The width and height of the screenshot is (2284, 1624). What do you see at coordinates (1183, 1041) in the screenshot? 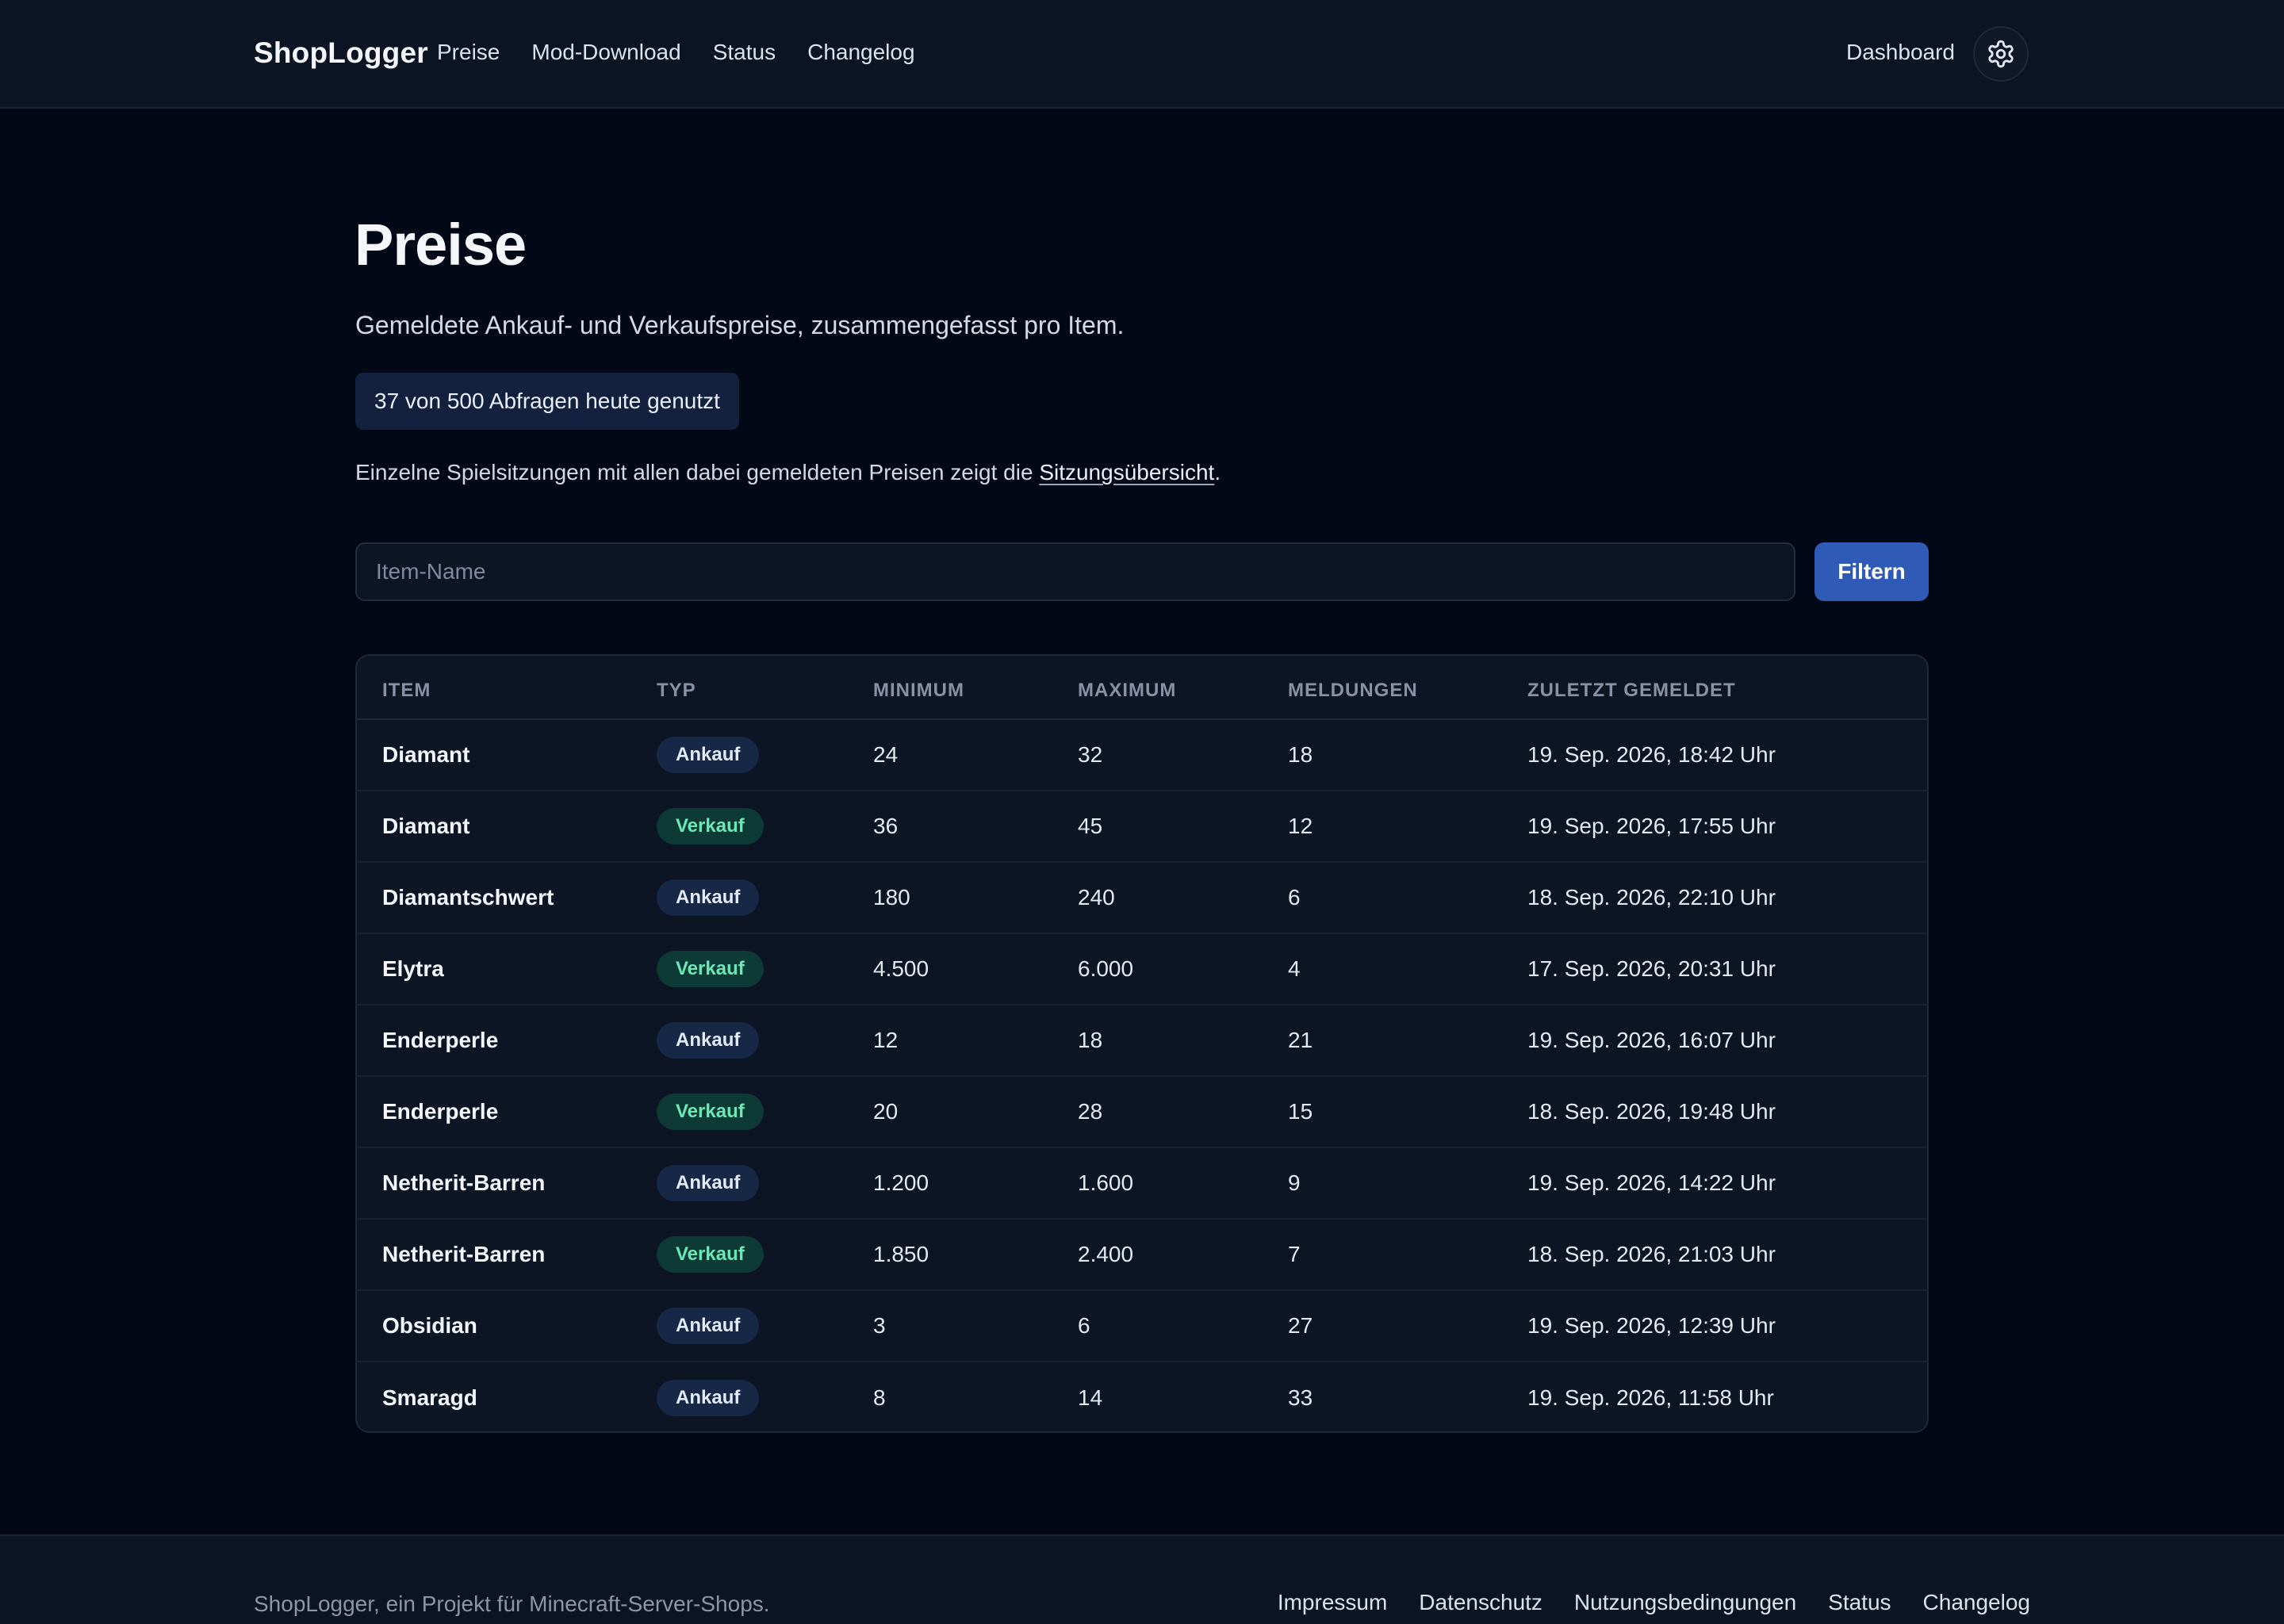
I see `maximum-cell: 18` at bounding box center [1183, 1041].